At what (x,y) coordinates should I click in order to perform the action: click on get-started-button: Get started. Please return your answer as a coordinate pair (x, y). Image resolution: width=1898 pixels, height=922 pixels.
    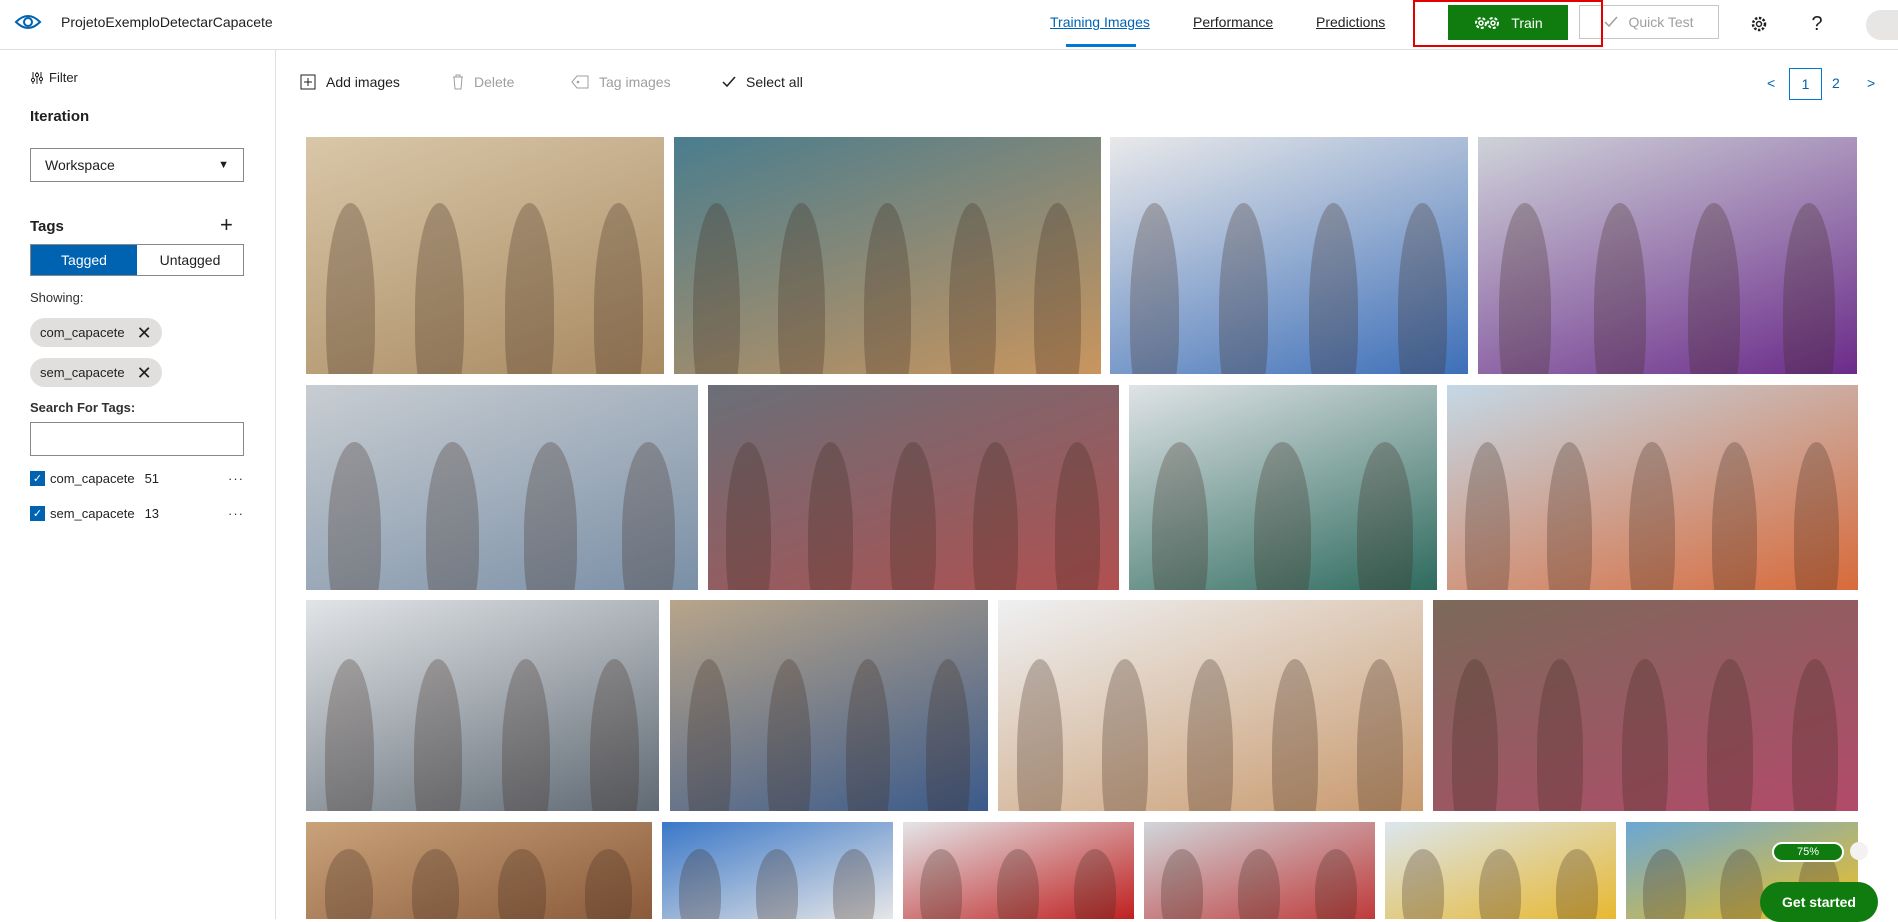
    Looking at the image, I should click on (1819, 902).